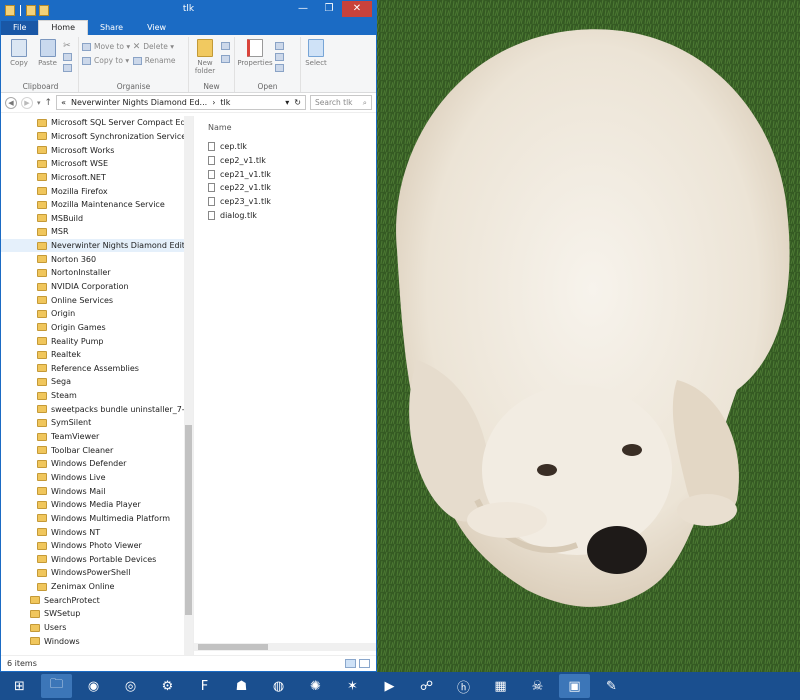 This screenshot has height=700, width=800. I want to click on edit-icon, so click(279, 57).